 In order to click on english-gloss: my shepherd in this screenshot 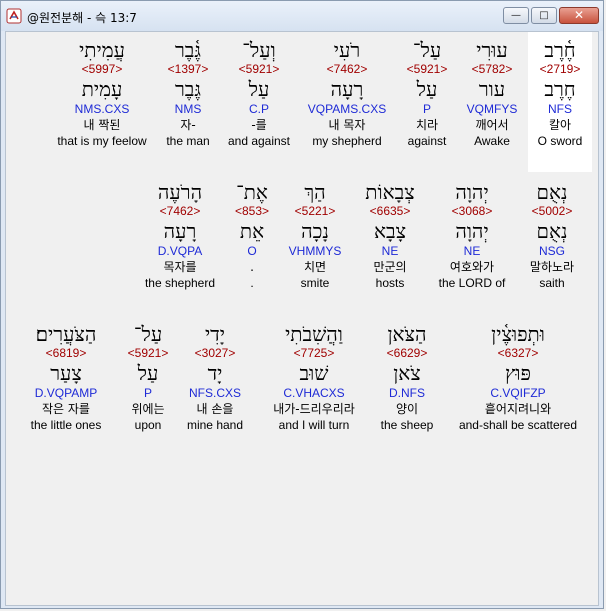, I will do `click(347, 141)`.